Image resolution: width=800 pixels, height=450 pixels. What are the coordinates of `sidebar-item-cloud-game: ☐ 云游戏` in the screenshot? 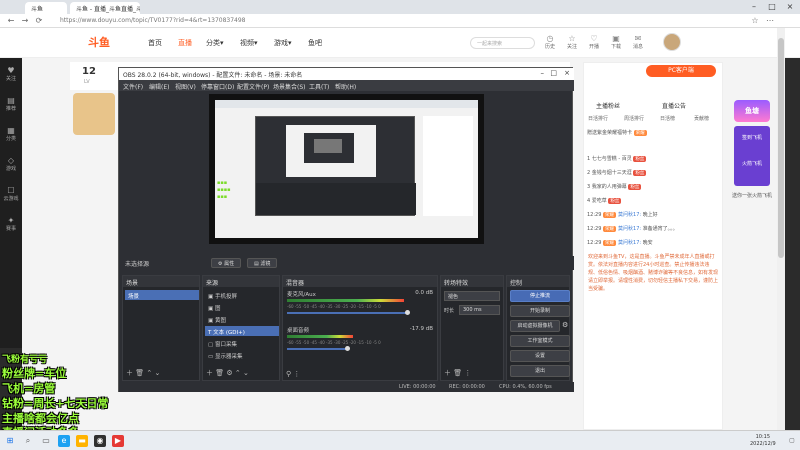 It's located at (11, 194).